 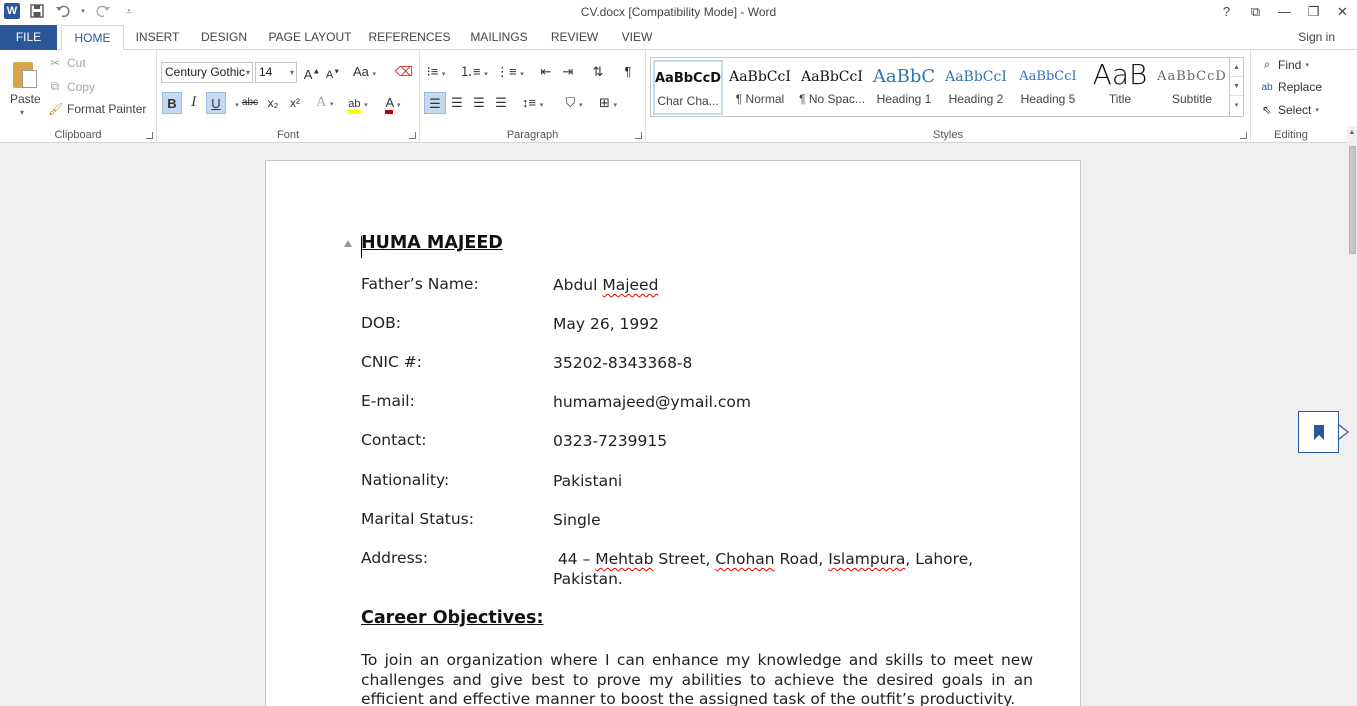 I want to click on subscript-button: x₂, so click(x=273, y=103).